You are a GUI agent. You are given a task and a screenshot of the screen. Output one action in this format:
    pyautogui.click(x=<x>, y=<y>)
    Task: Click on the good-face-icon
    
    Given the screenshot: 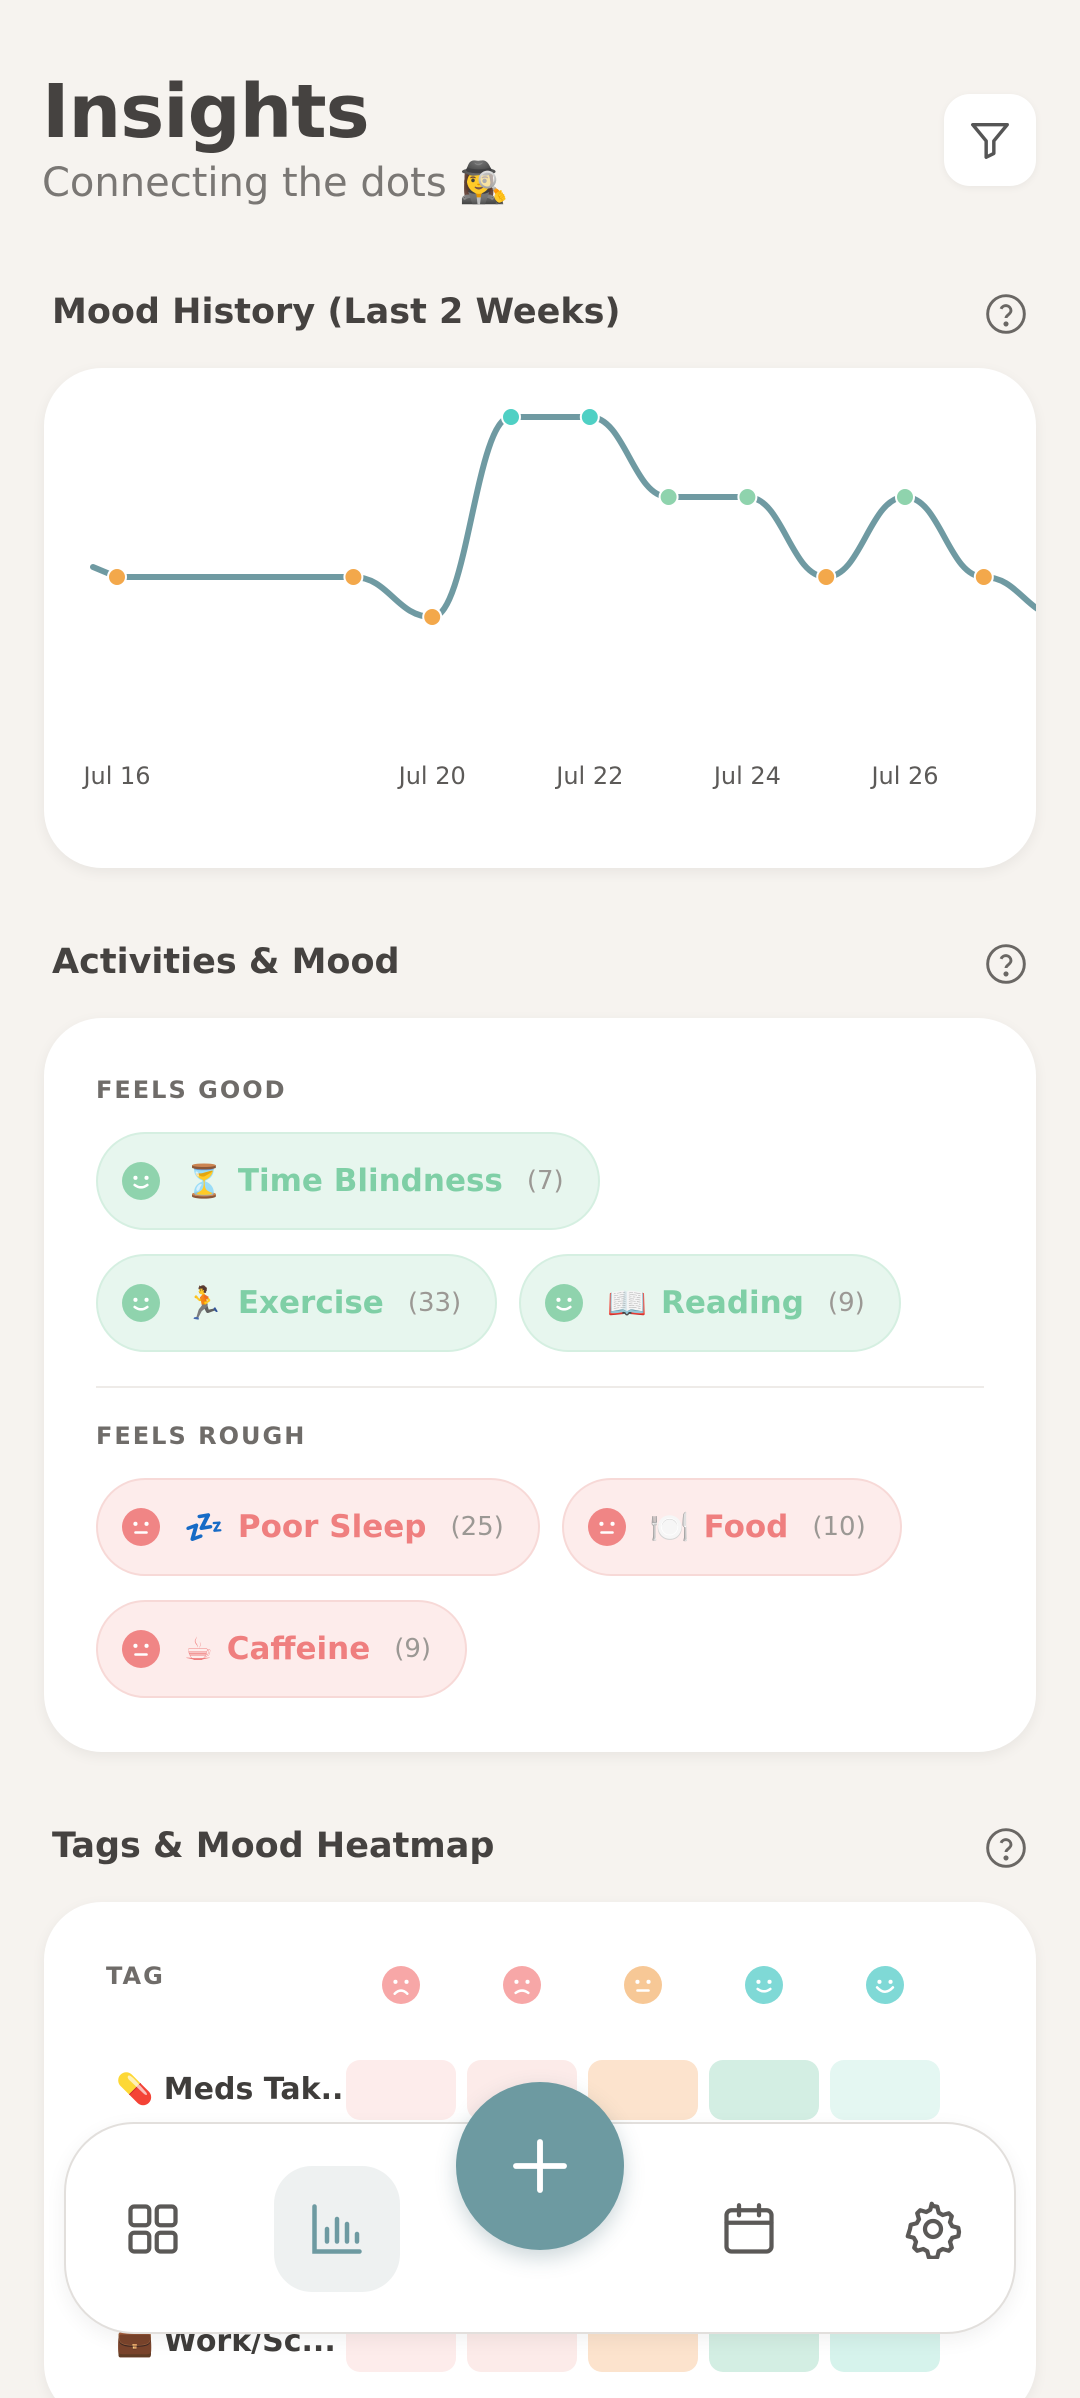 What is the action you would take?
    pyautogui.click(x=764, y=1985)
    